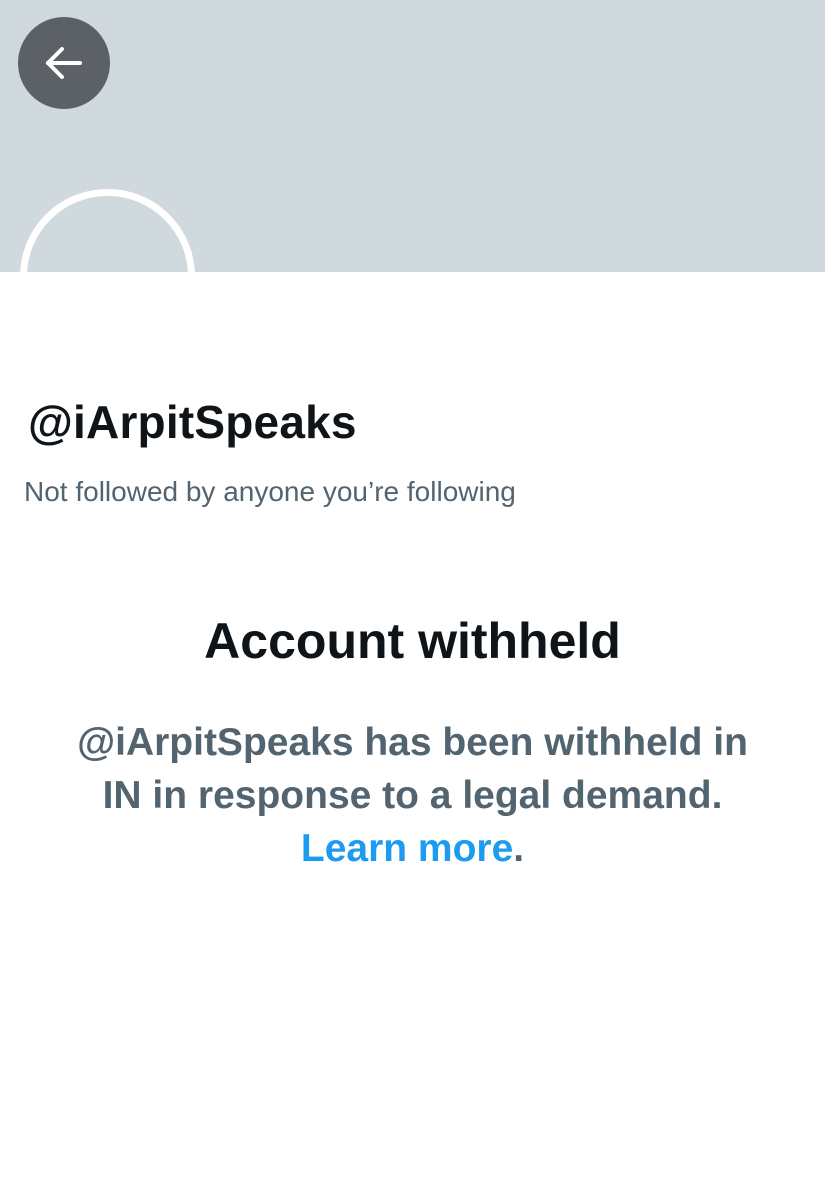 Image resolution: width=825 pixels, height=1200 pixels. What do you see at coordinates (412, 641) in the screenshot?
I see `withheld-title: Account withheld` at bounding box center [412, 641].